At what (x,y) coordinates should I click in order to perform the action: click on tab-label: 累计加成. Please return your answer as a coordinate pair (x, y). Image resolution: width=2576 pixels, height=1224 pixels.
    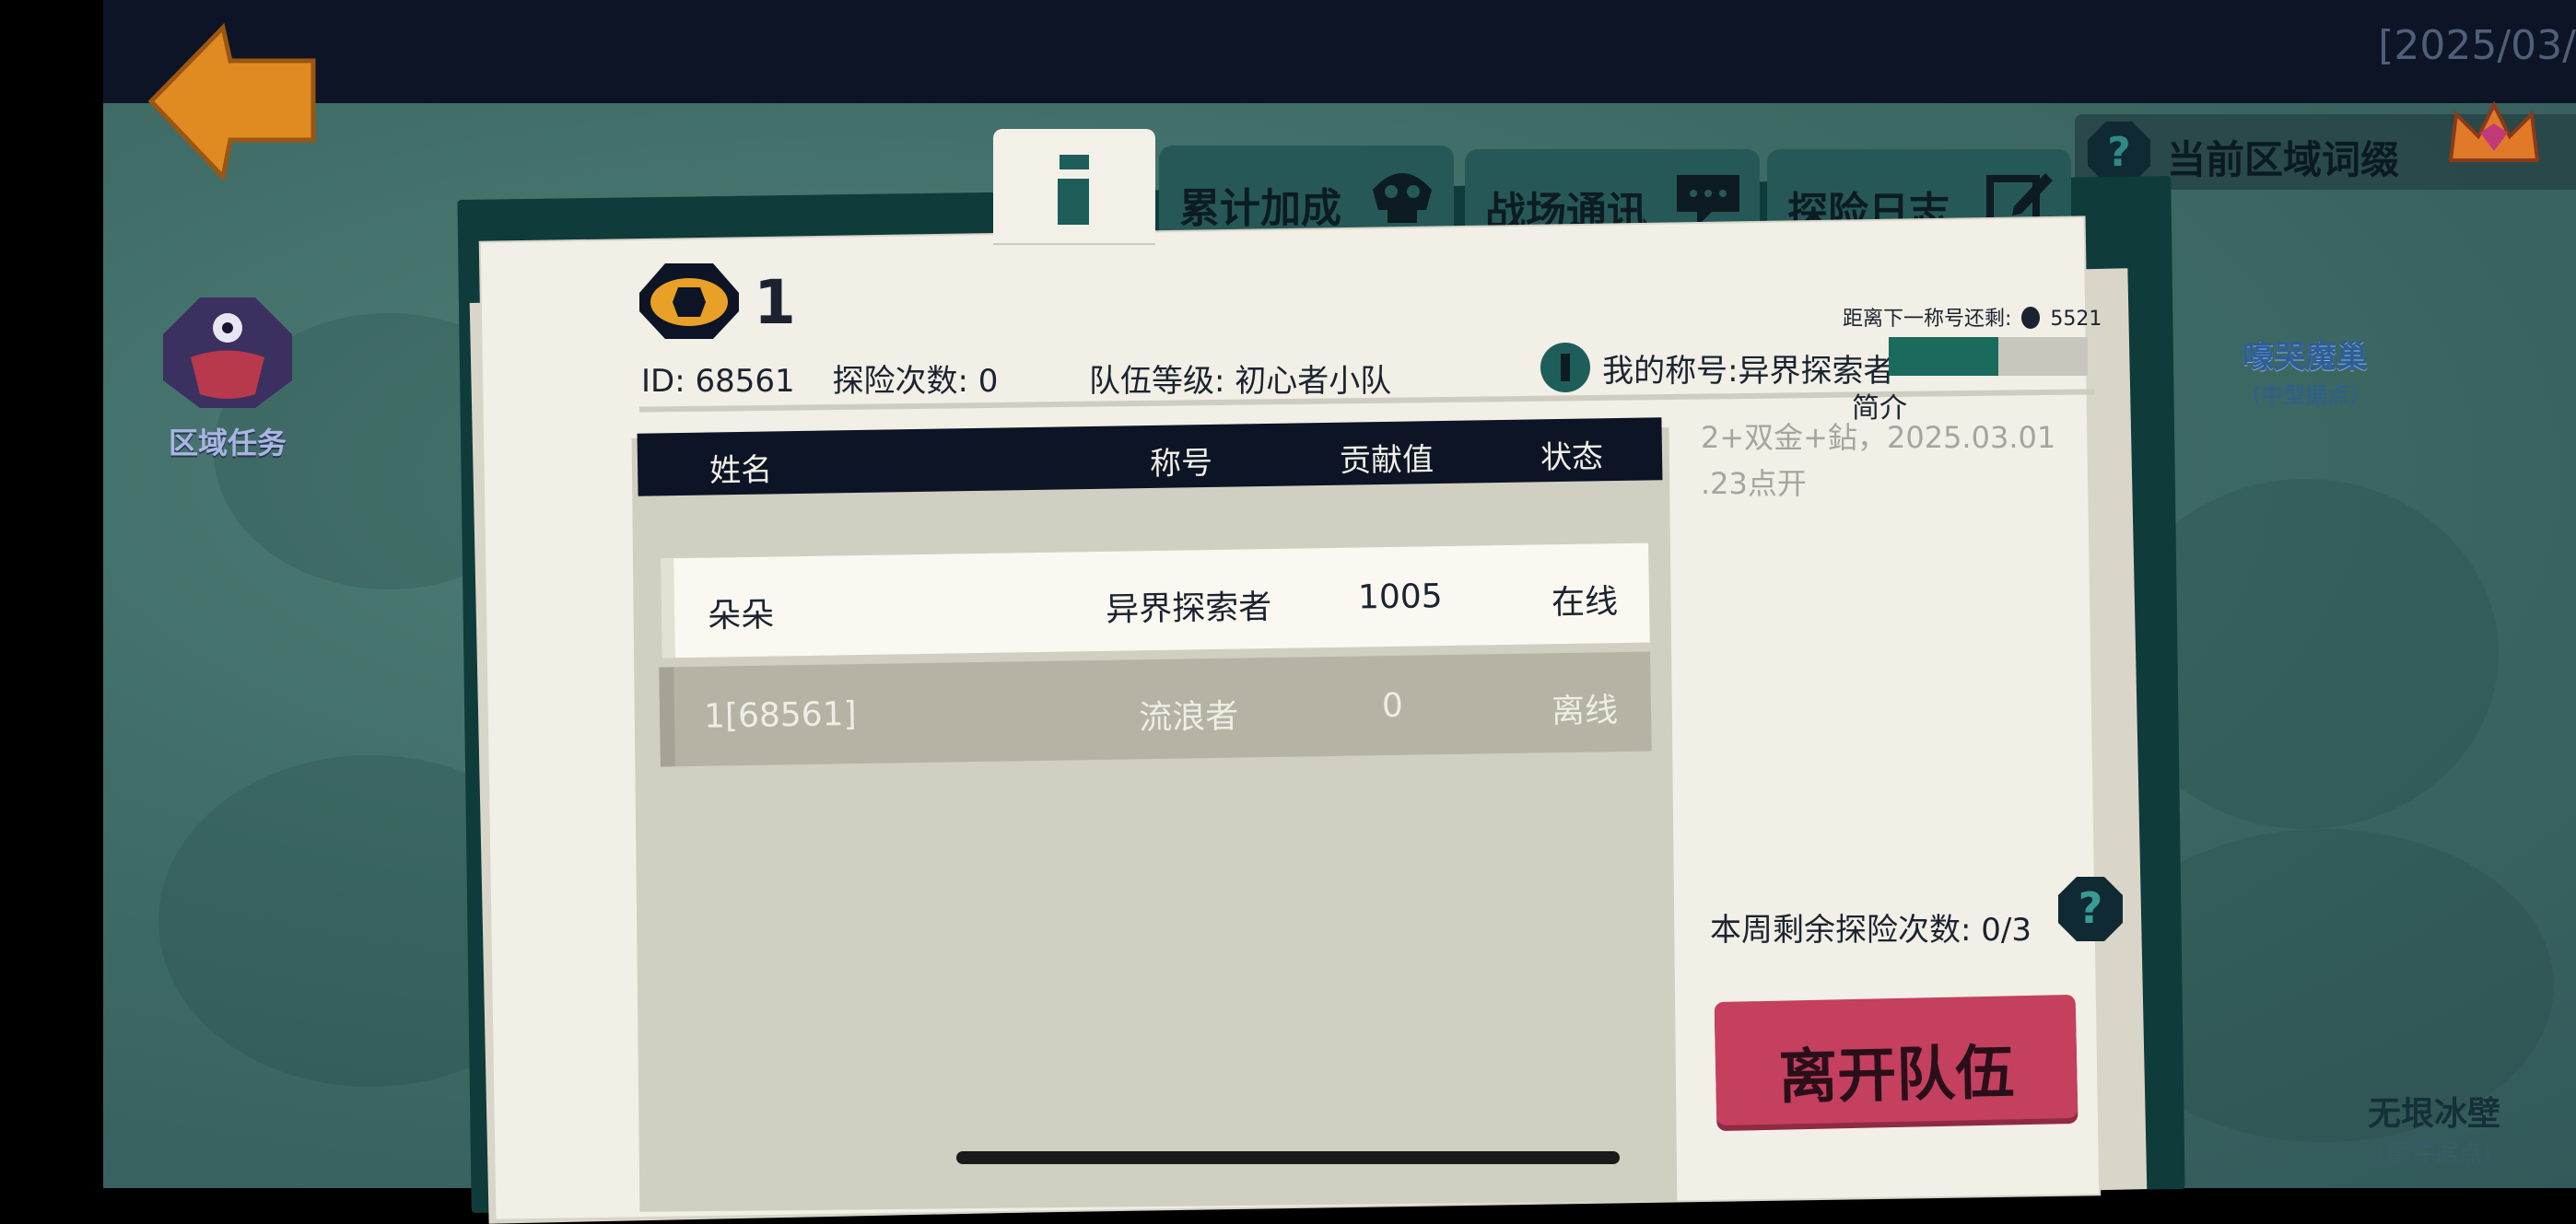
    Looking at the image, I should click on (1260, 208).